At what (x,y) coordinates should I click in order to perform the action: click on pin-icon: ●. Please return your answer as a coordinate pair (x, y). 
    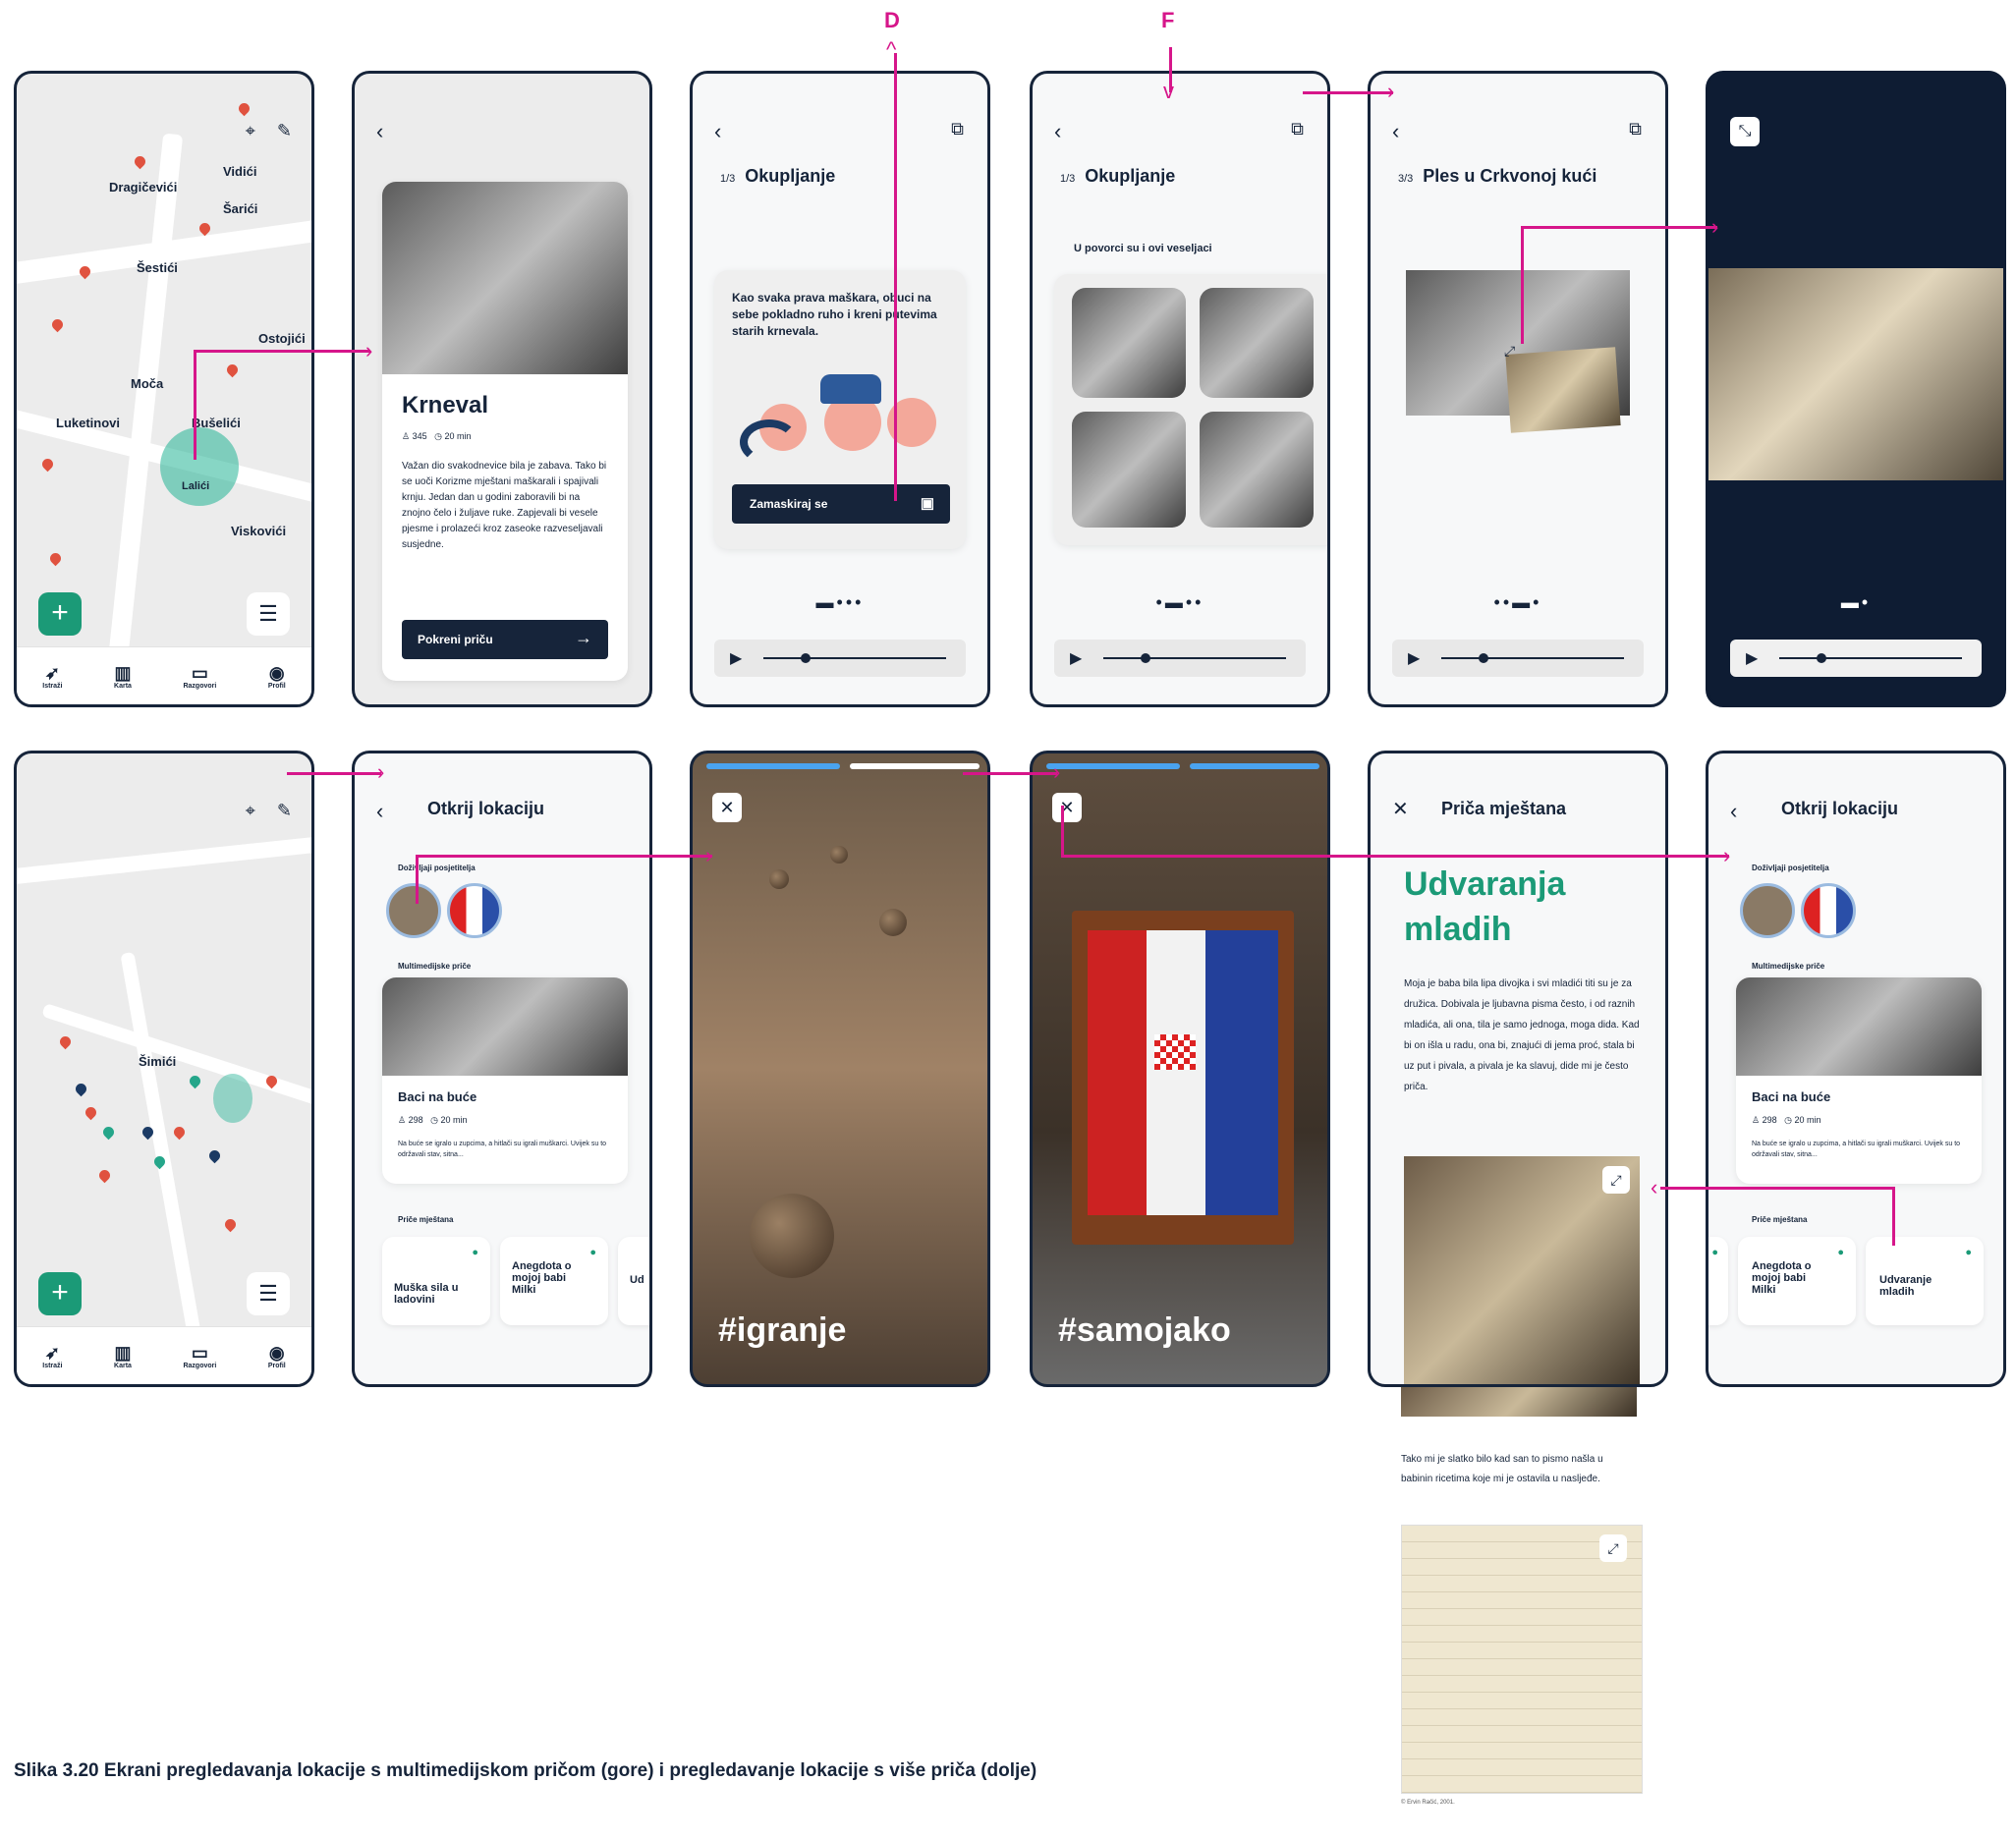
    Looking at the image, I should click on (1840, 1252).